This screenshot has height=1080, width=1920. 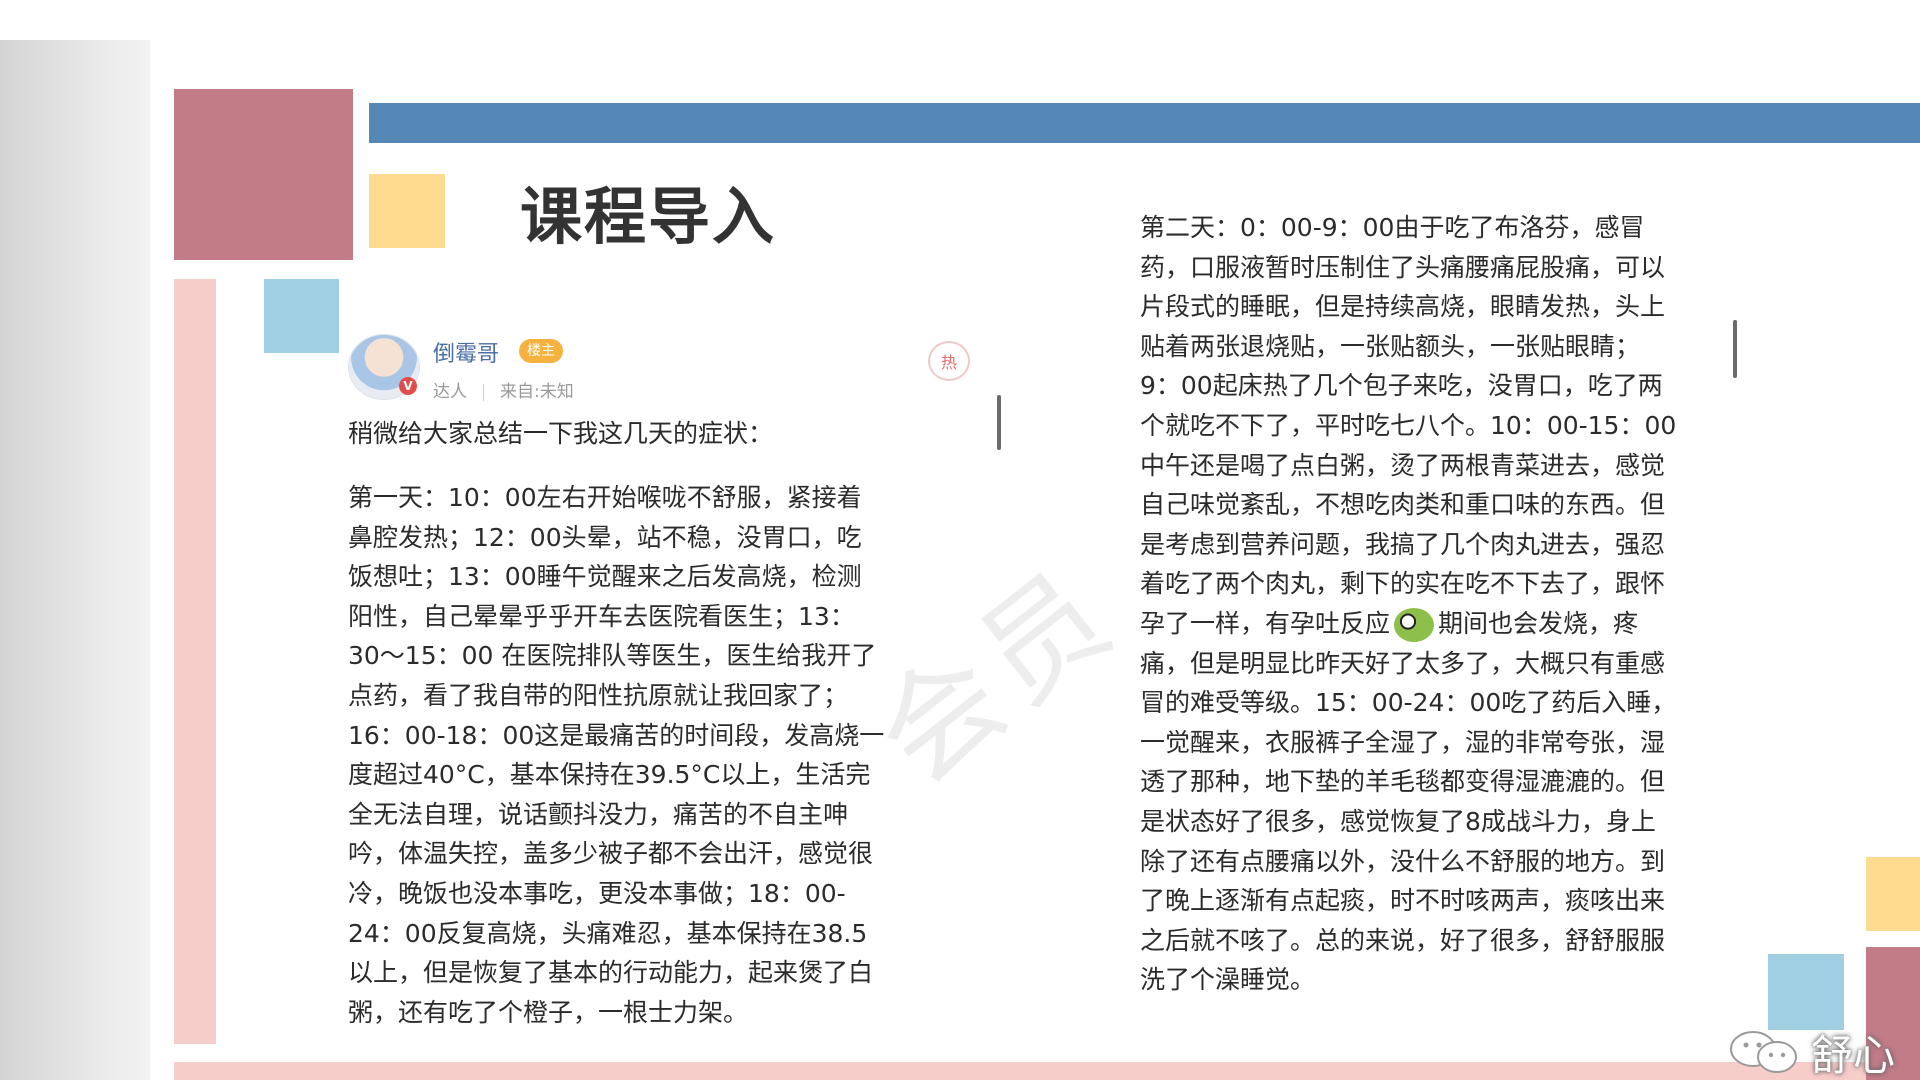 What do you see at coordinates (949, 361) in the screenshot?
I see `hot-badge: 热` at bounding box center [949, 361].